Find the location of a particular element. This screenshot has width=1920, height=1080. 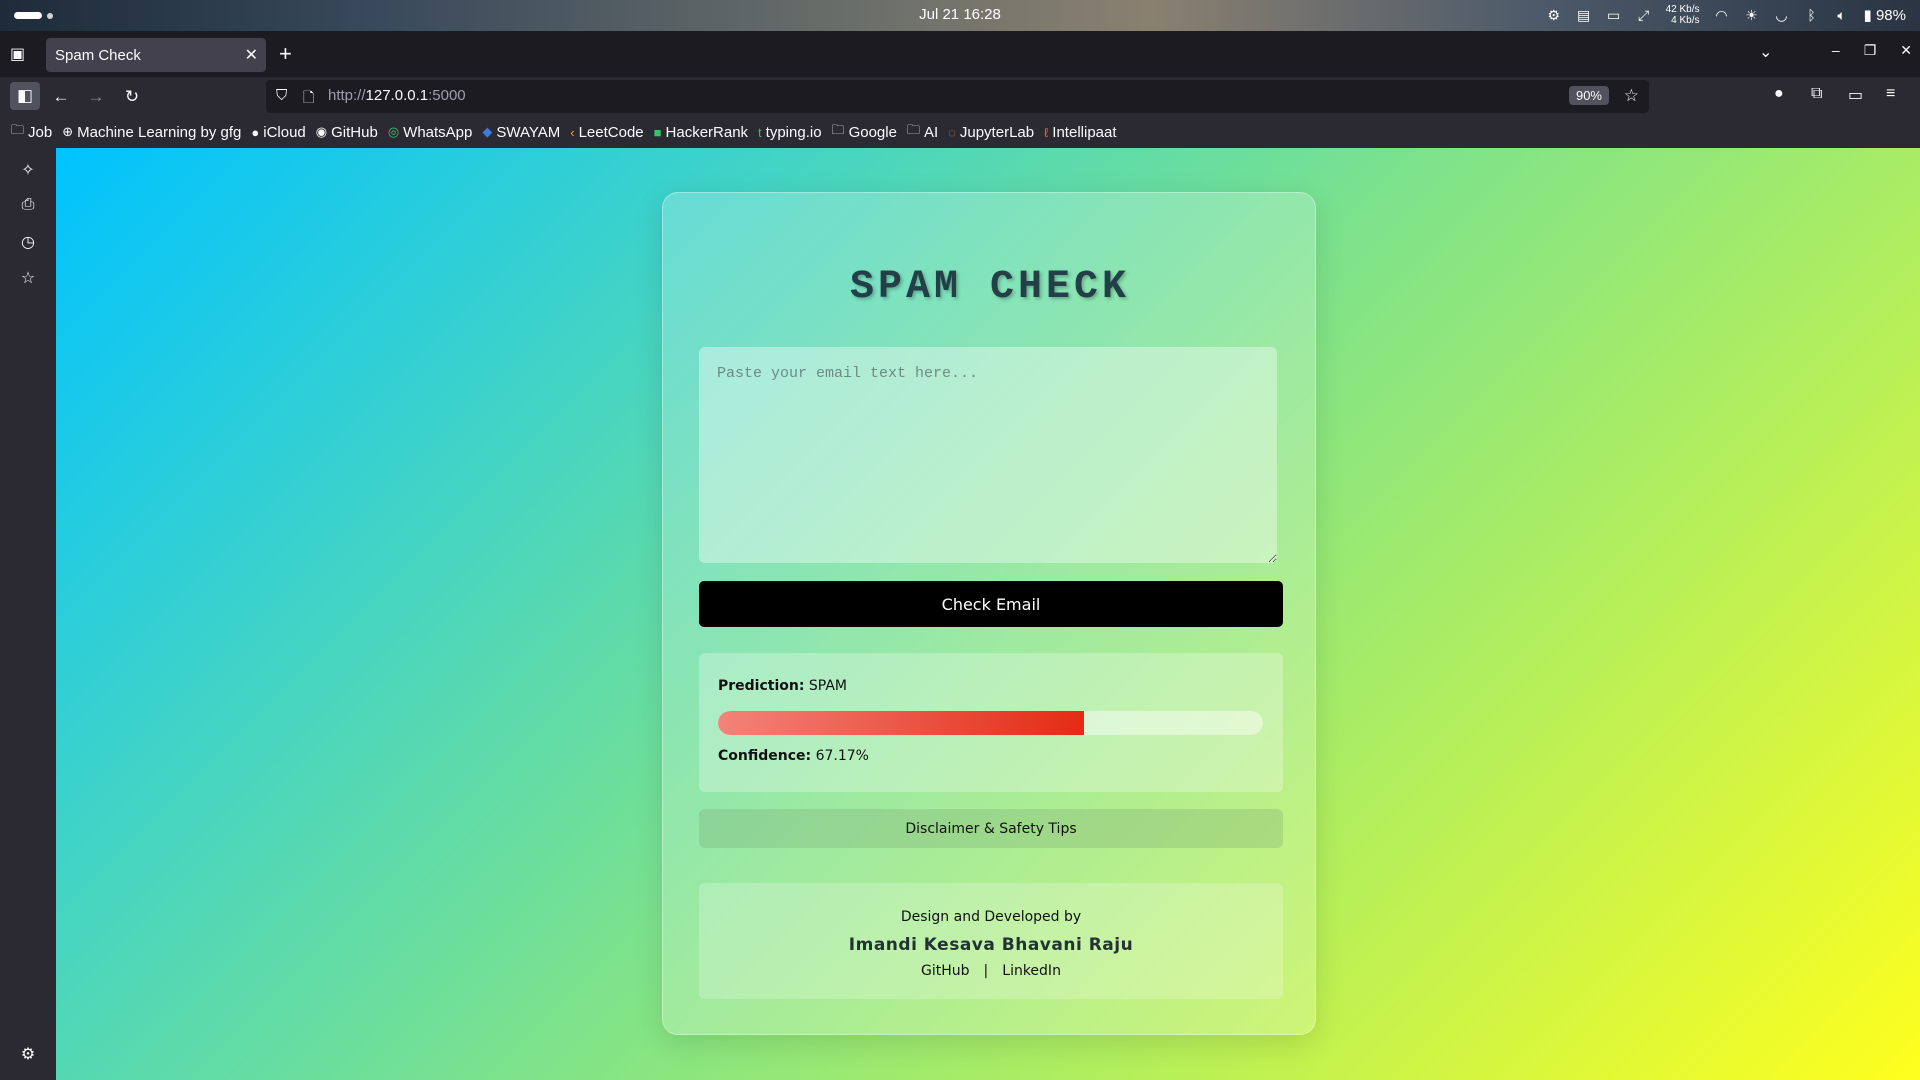

bookmarks-star-icon: ☆ is located at coordinates (28, 278).